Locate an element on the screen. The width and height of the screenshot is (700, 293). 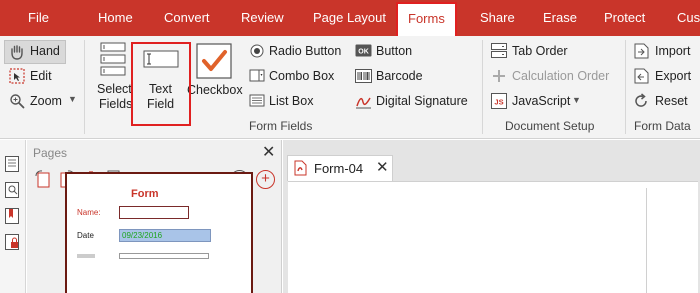
pages-panel-icon is located at coordinates (12, 164).